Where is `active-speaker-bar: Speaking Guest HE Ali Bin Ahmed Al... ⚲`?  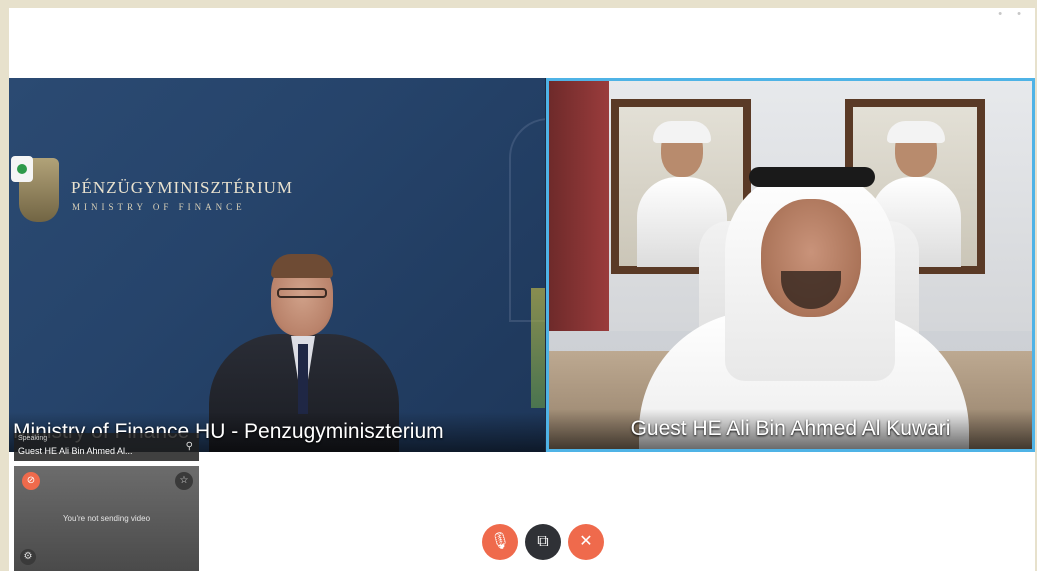 active-speaker-bar: Speaking Guest HE Ali Bin Ahmed Al... ⚲ is located at coordinates (106, 447).